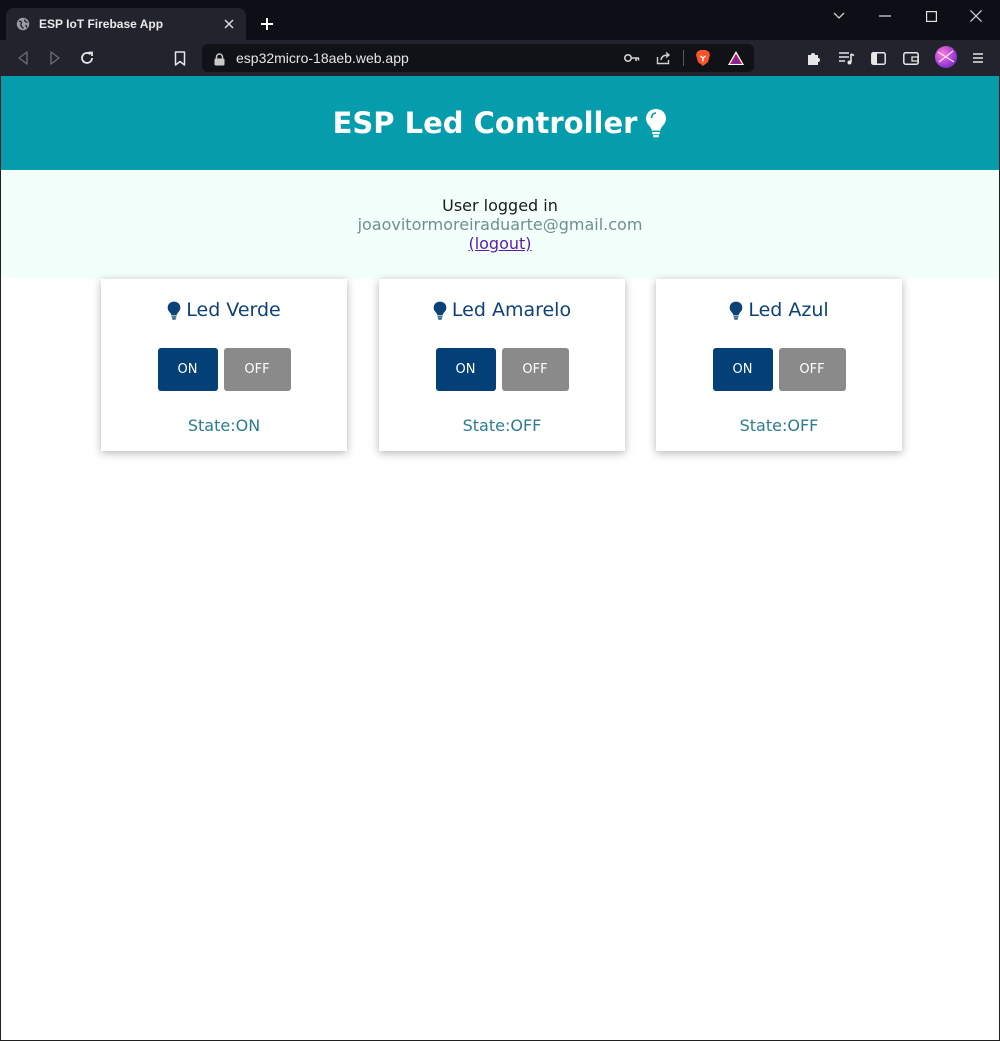  What do you see at coordinates (233, 310) in the screenshot?
I see `led-name: Led Verde` at bounding box center [233, 310].